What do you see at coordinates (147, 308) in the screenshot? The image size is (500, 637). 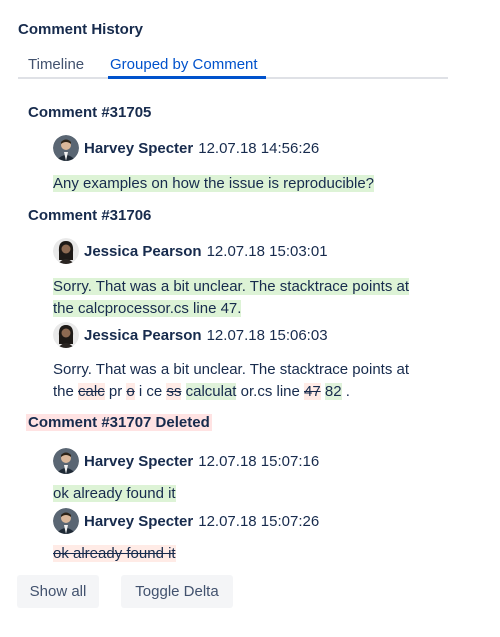 I see `added-text: the calcprocessor.cs line 47.` at bounding box center [147, 308].